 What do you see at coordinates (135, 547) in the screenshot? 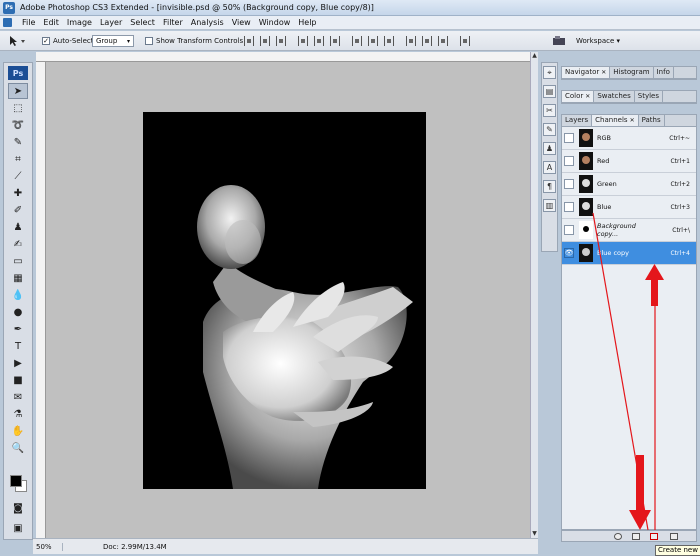
I see `doc-size: Doc: 2.99M/13.4M` at bounding box center [135, 547].